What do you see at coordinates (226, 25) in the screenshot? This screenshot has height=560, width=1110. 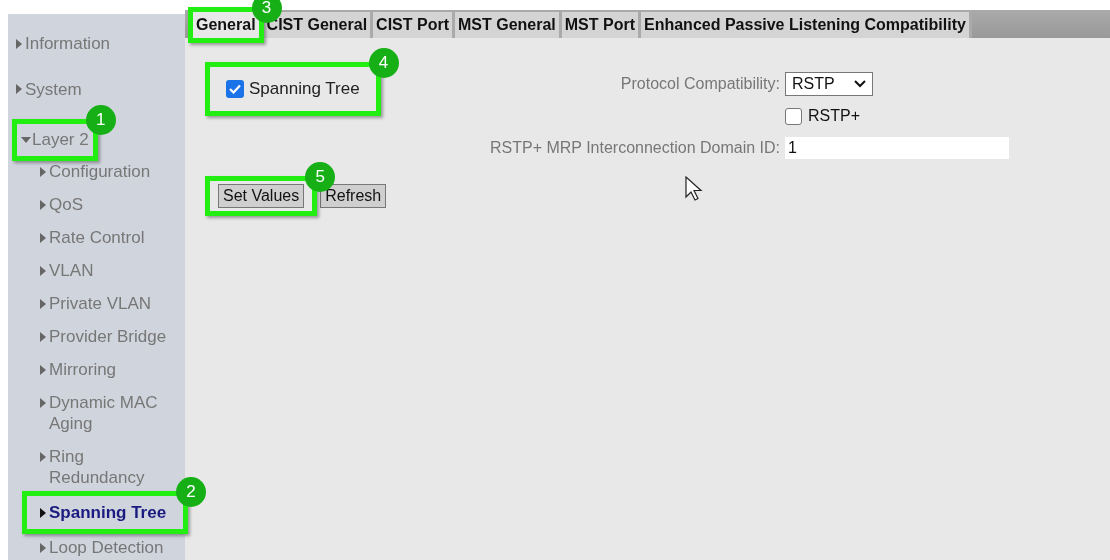 I see `tab: General` at bounding box center [226, 25].